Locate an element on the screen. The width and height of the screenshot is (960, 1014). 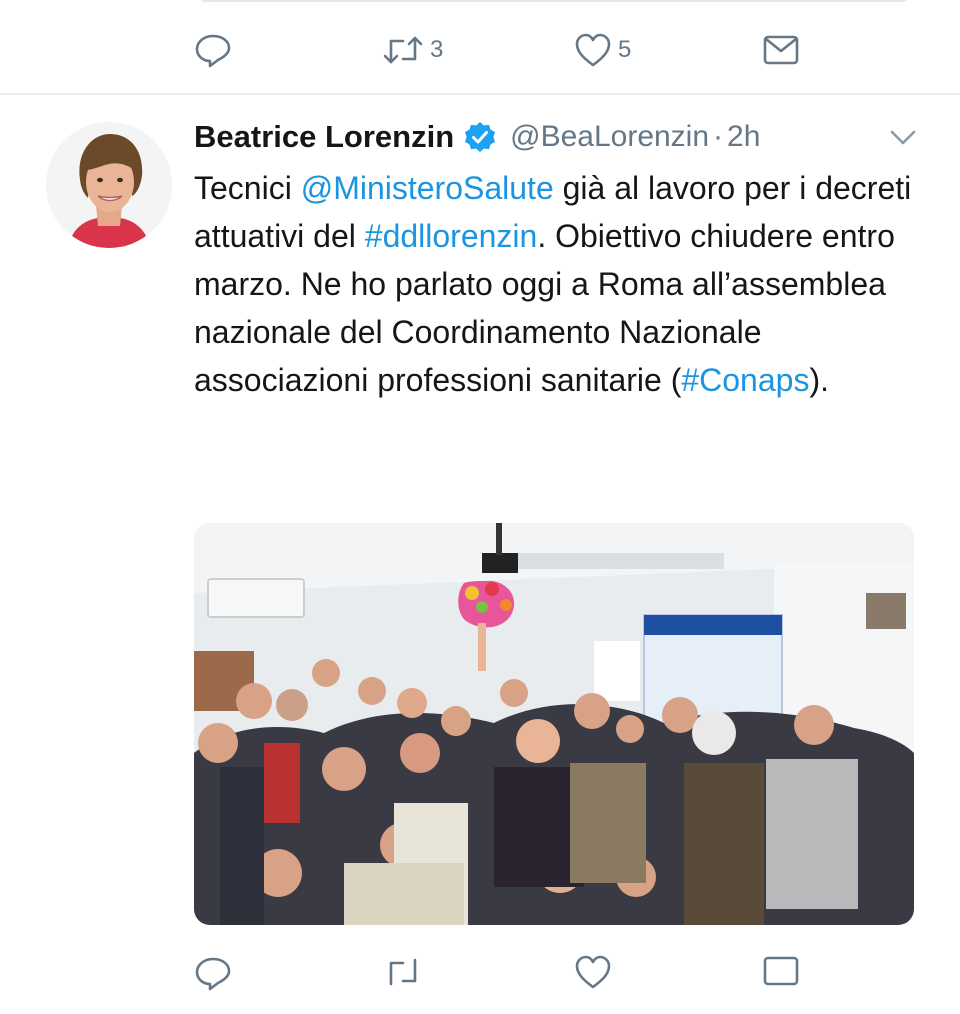
tweet-header: Beatrice Lorenzin @BeaLorenzin · 2h is located at coordinates (477, 137).